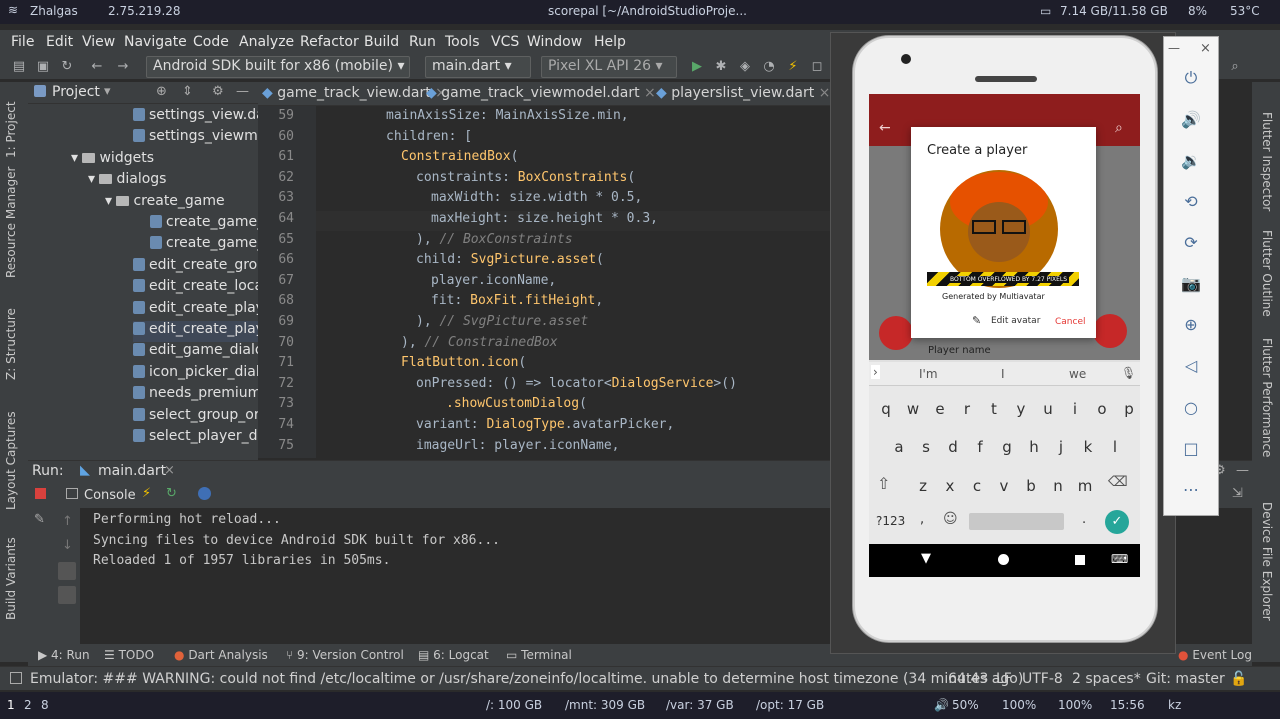 Image resolution: width=1280 pixels, height=719 pixels. Describe the element at coordinates (204, 493) in the screenshot. I see `devtools-icon` at that location.